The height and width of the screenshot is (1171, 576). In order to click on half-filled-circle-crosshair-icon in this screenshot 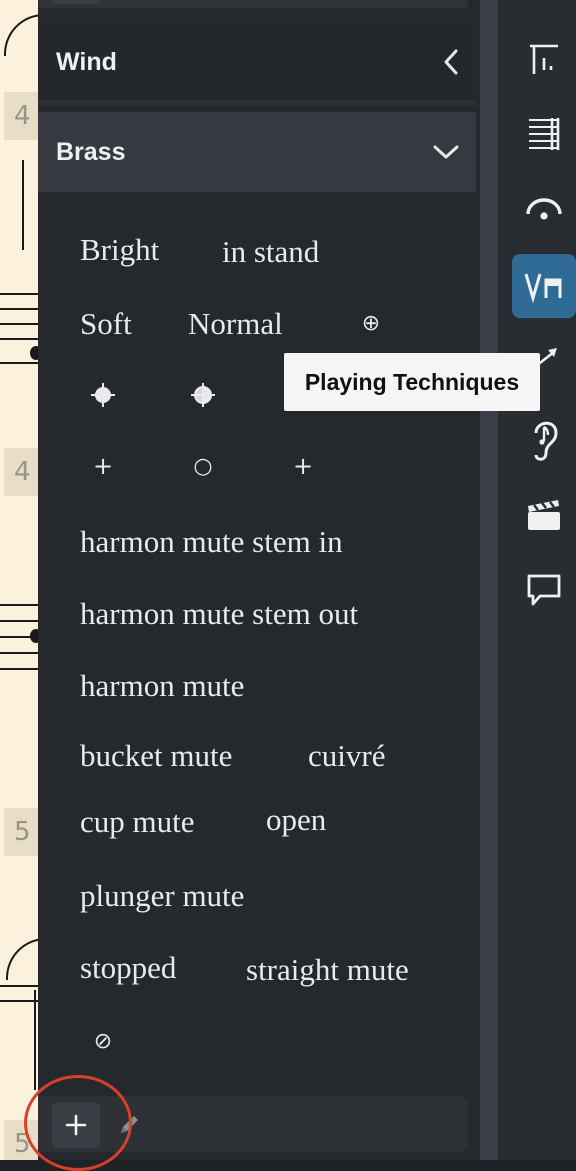, I will do `click(203, 395)`.